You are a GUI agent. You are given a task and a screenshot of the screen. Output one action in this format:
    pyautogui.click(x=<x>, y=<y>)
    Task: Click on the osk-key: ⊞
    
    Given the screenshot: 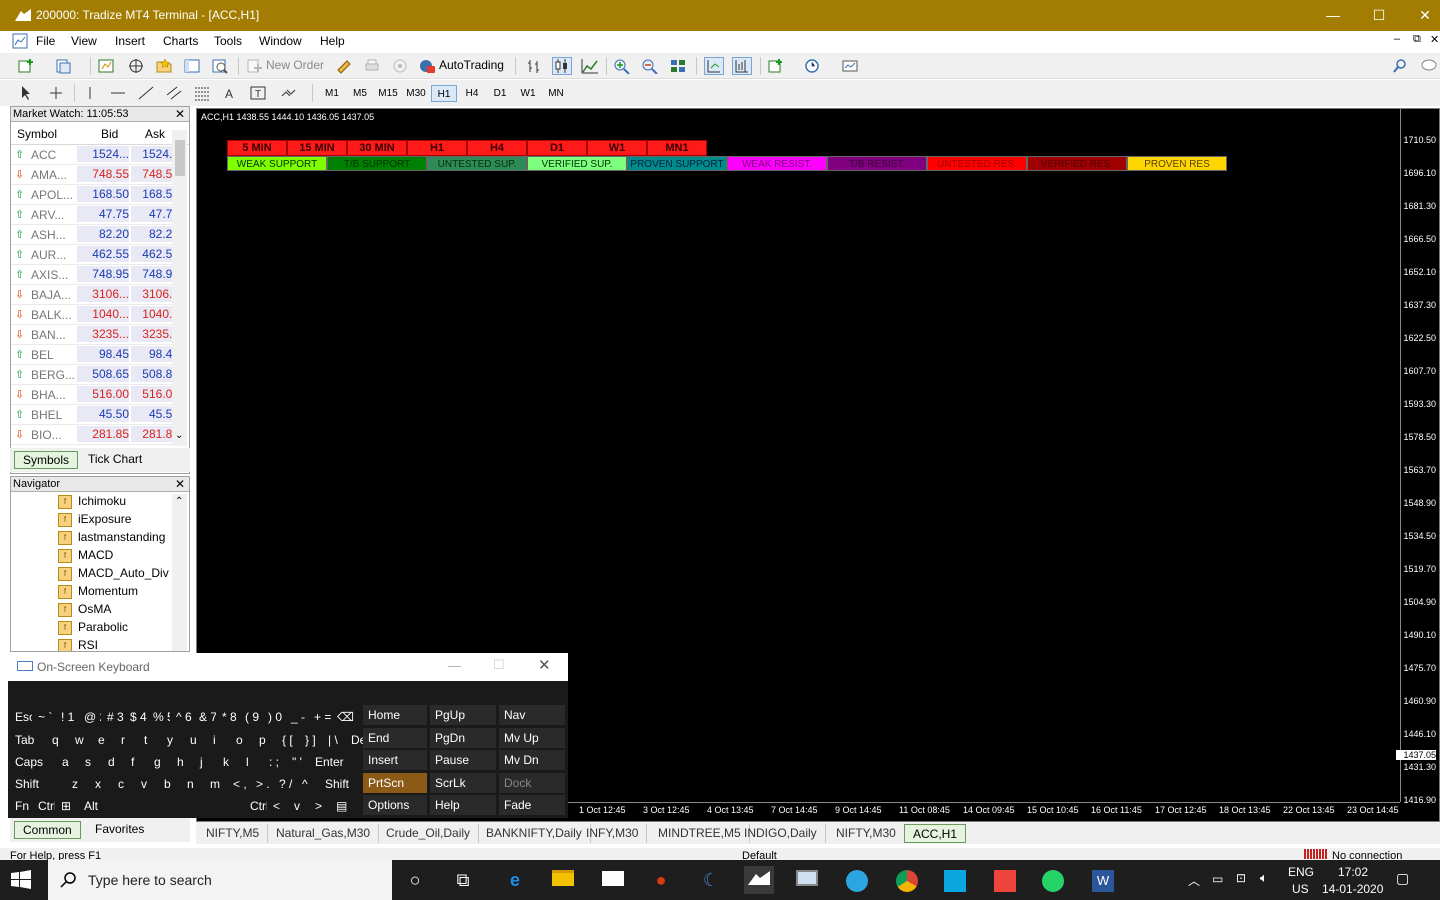 What is the action you would take?
    pyautogui.click(x=67, y=806)
    